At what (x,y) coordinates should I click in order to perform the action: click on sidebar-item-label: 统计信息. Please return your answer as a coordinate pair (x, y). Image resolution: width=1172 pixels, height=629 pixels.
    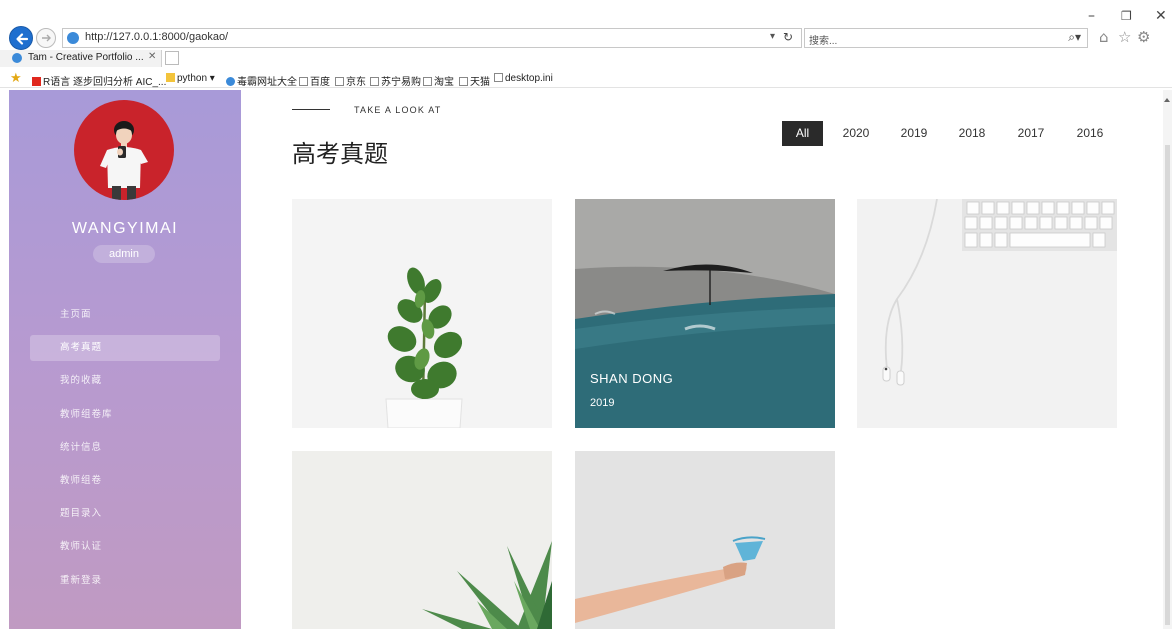
    Looking at the image, I should click on (81, 447).